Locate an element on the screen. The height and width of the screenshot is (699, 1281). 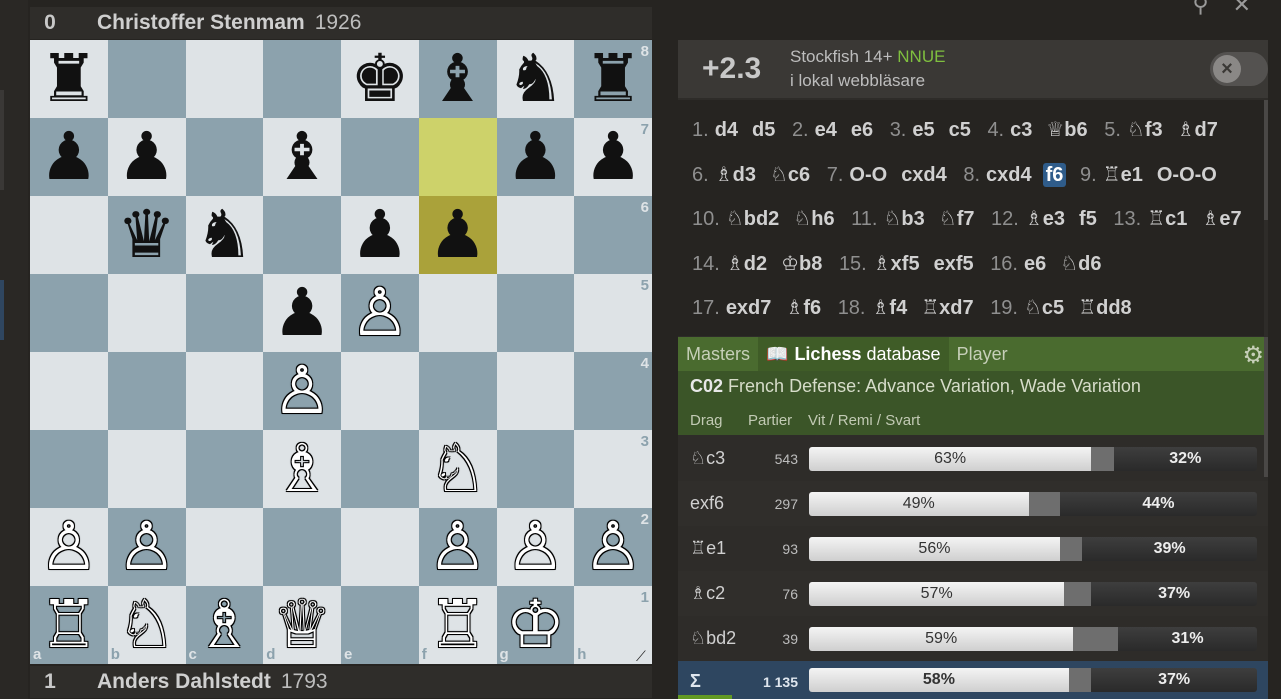
resize-handle-icon: ⟋ is located at coordinates (643, 656).